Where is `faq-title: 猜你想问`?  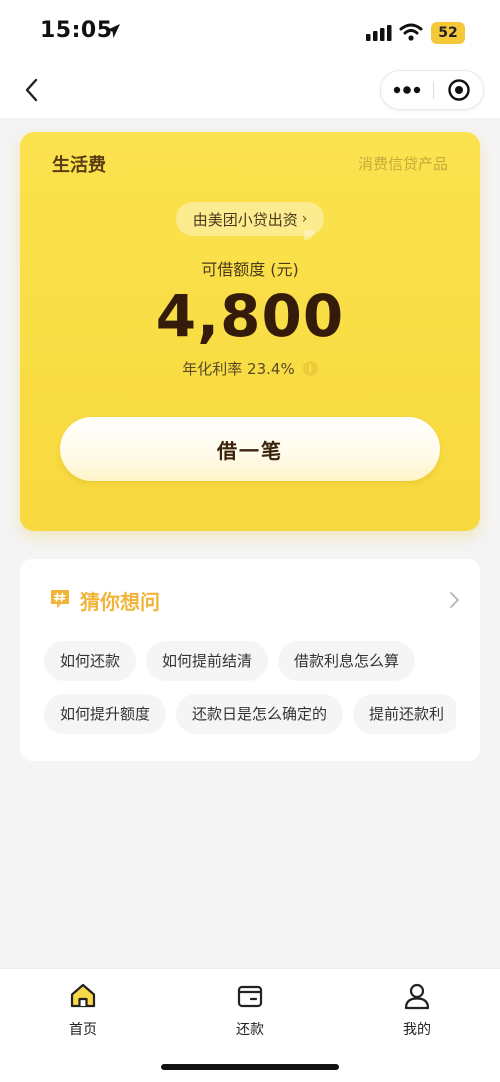 faq-title: 猜你想问 is located at coordinates (120, 602).